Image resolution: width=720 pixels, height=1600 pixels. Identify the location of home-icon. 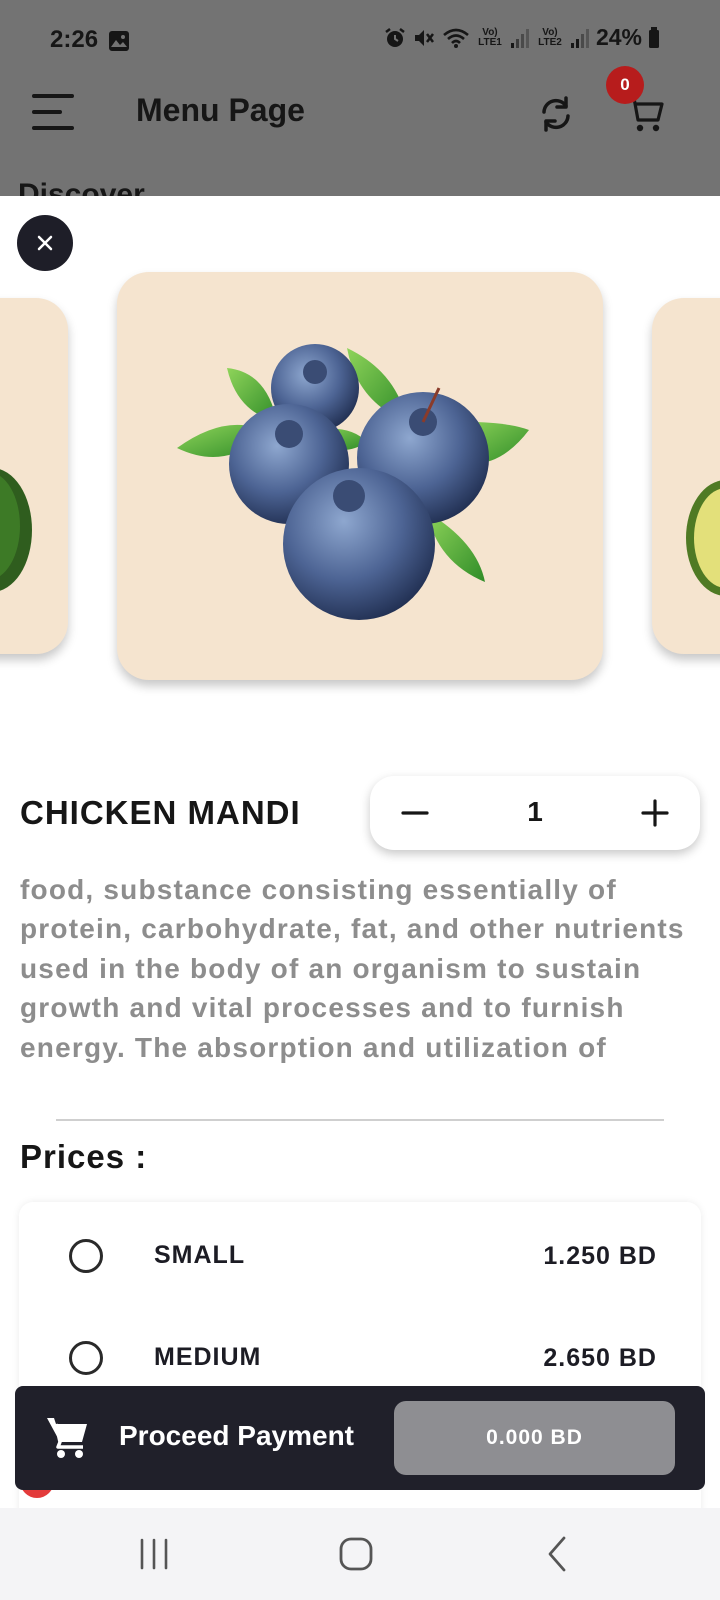
(356, 1554).